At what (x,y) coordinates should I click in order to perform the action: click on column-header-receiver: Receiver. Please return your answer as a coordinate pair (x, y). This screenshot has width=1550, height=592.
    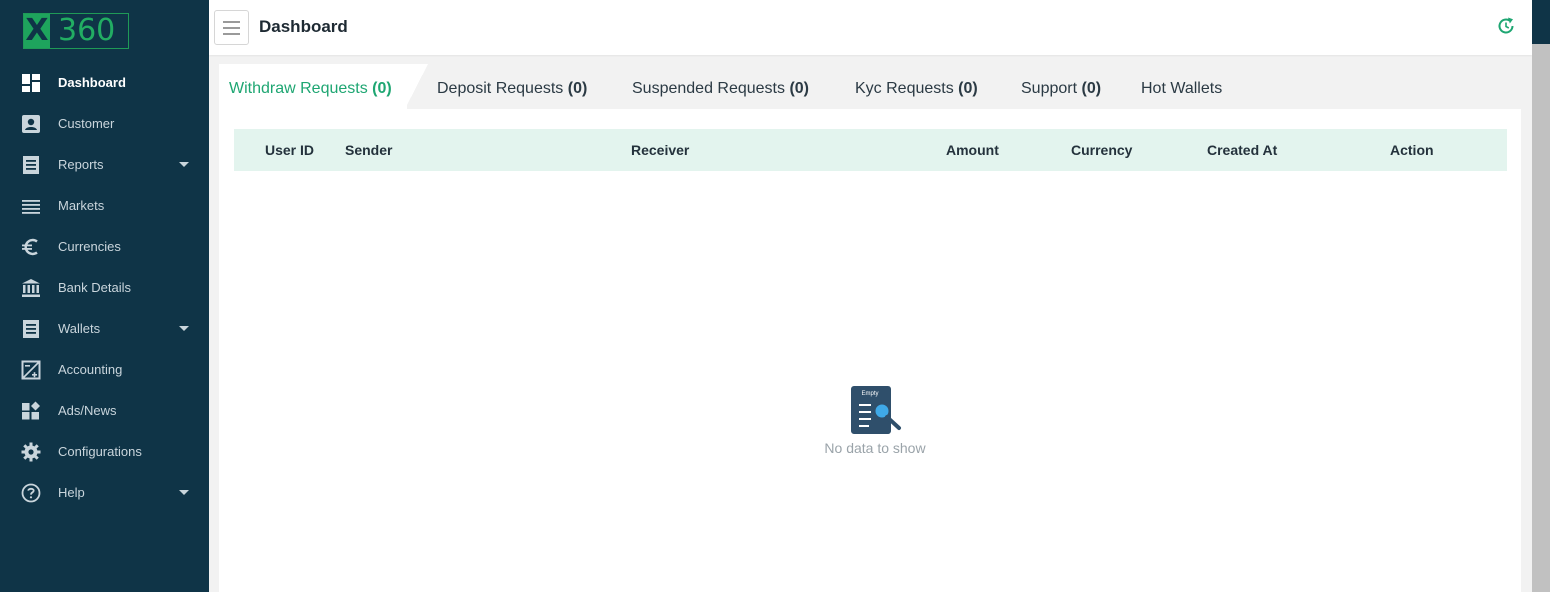
    Looking at the image, I should click on (660, 150).